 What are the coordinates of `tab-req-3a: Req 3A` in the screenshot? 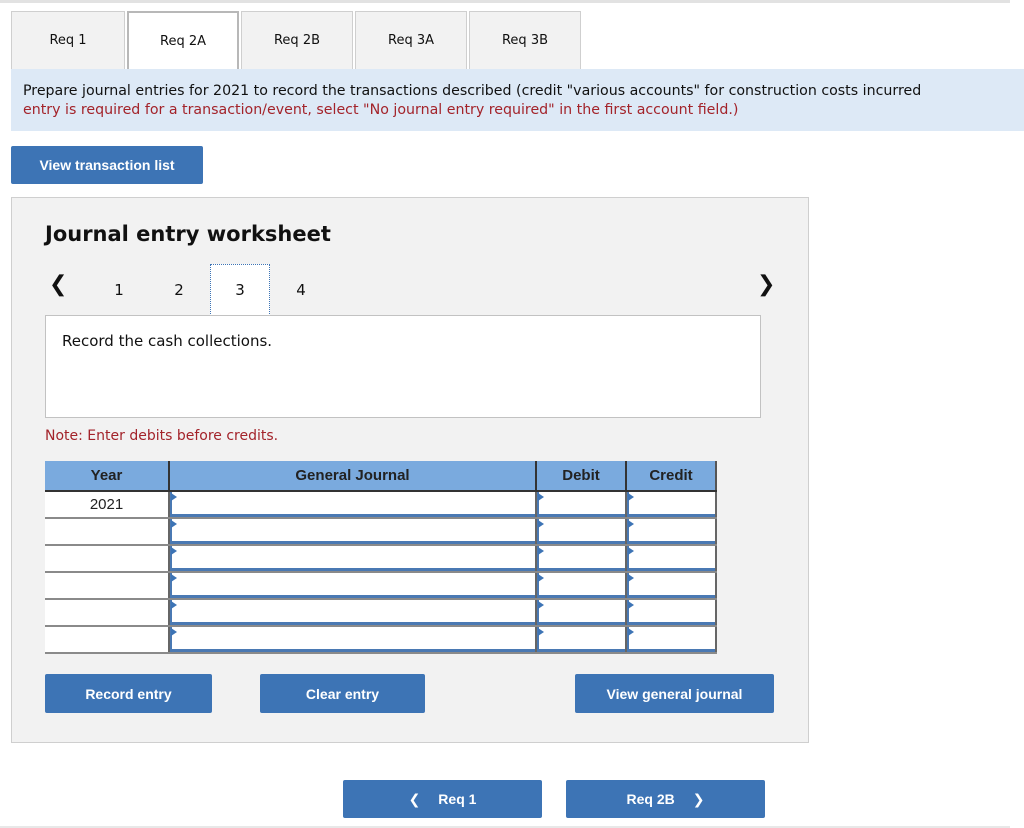 It's located at (411, 40).